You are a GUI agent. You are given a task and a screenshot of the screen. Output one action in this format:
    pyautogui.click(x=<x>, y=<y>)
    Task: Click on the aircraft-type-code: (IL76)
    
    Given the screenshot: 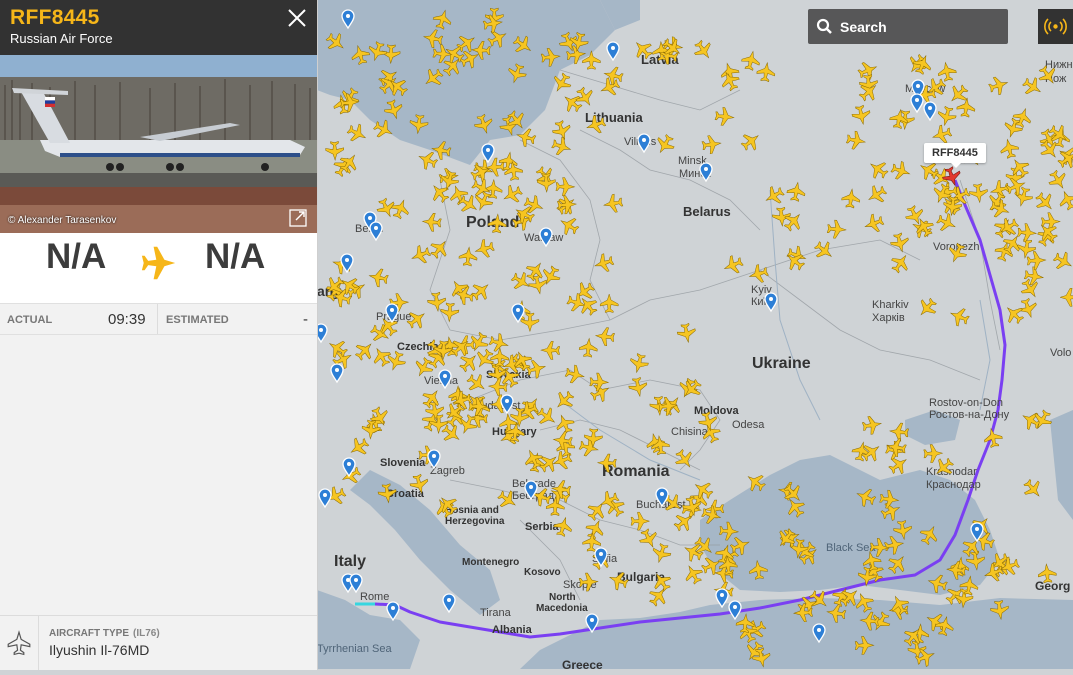 What is the action you would take?
    pyautogui.click(x=146, y=633)
    